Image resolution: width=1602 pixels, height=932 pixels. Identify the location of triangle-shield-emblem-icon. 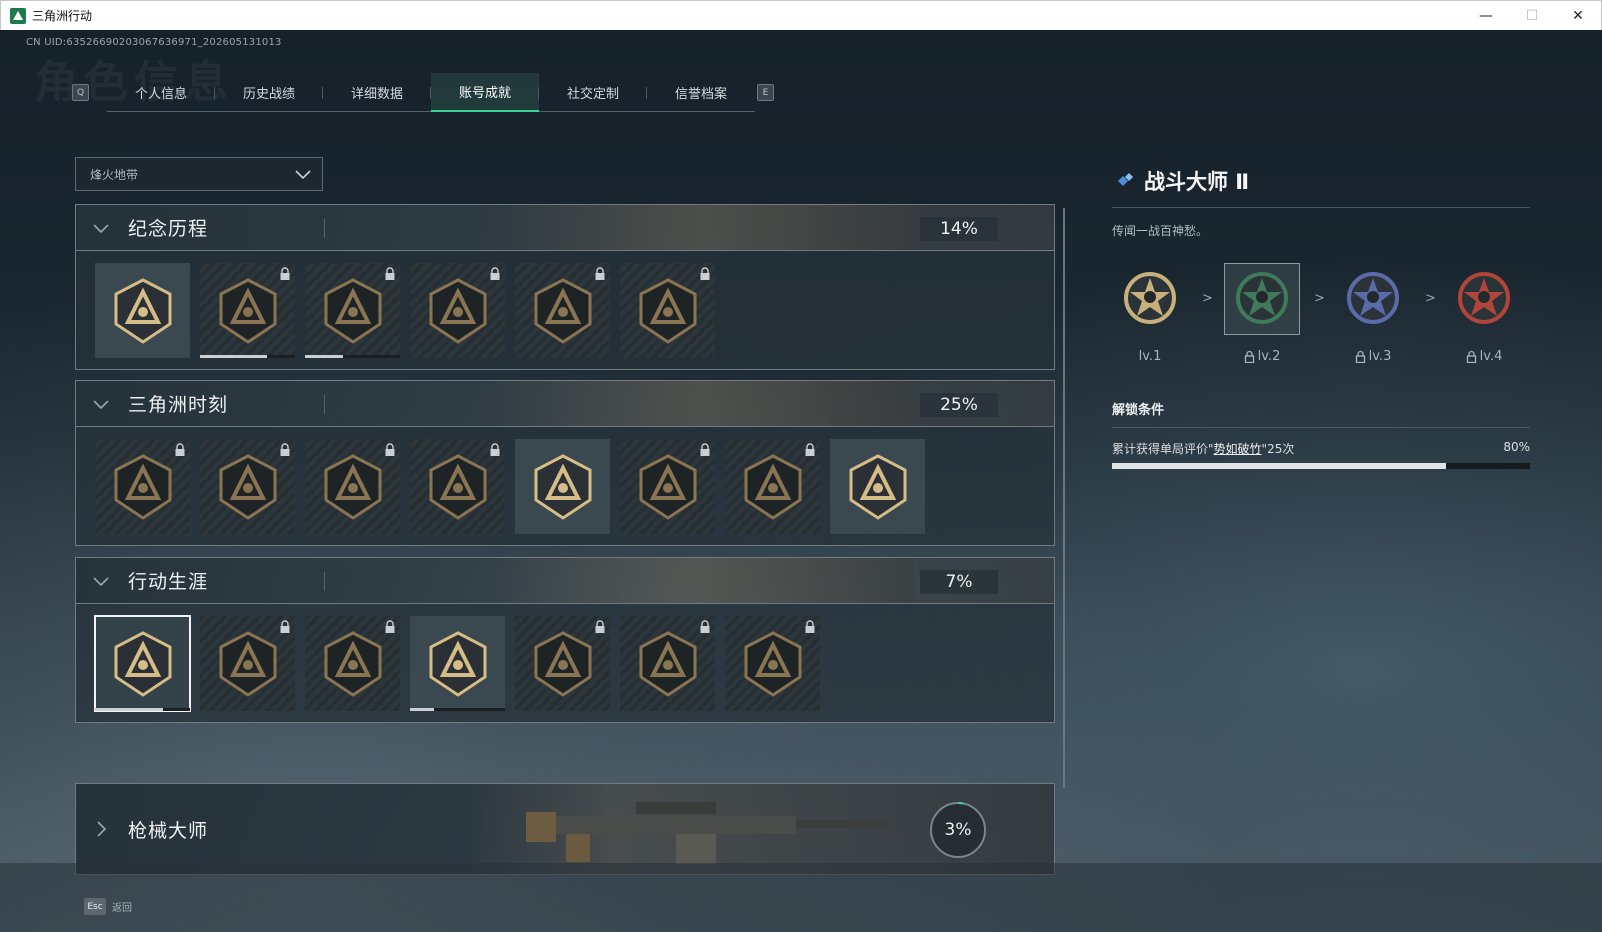
(142, 310).